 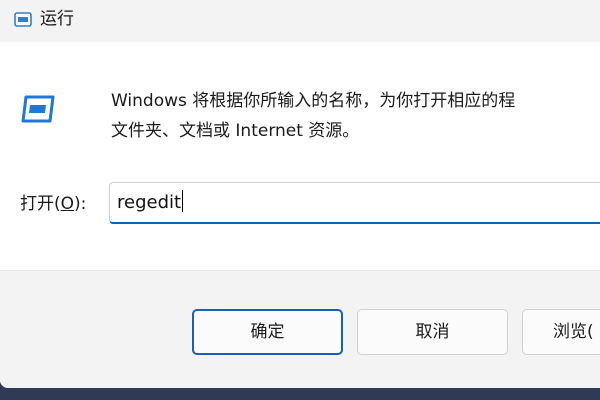 I want to click on open-label: 打开(O):, so click(x=53, y=204).